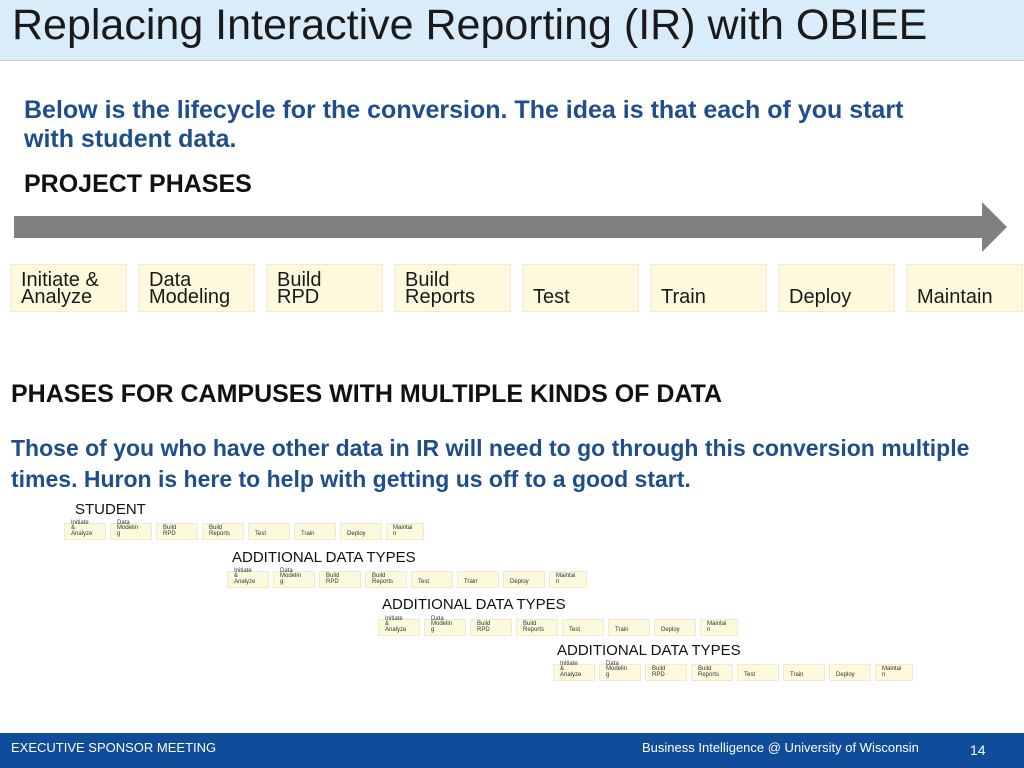 The width and height of the screenshot is (1024, 768). I want to click on phase-box-maintain: Maintain, so click(964, 288).